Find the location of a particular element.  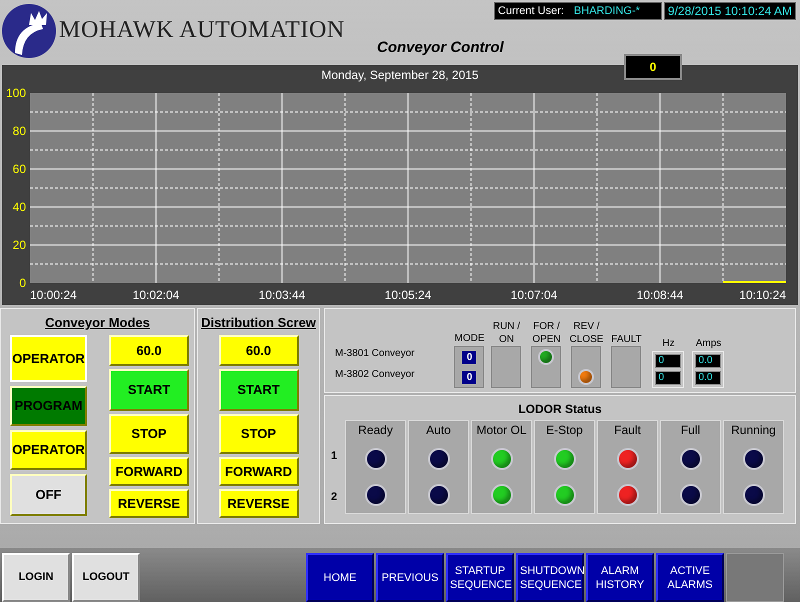

account-button: LOGIN is located at coordinates (36, 577).